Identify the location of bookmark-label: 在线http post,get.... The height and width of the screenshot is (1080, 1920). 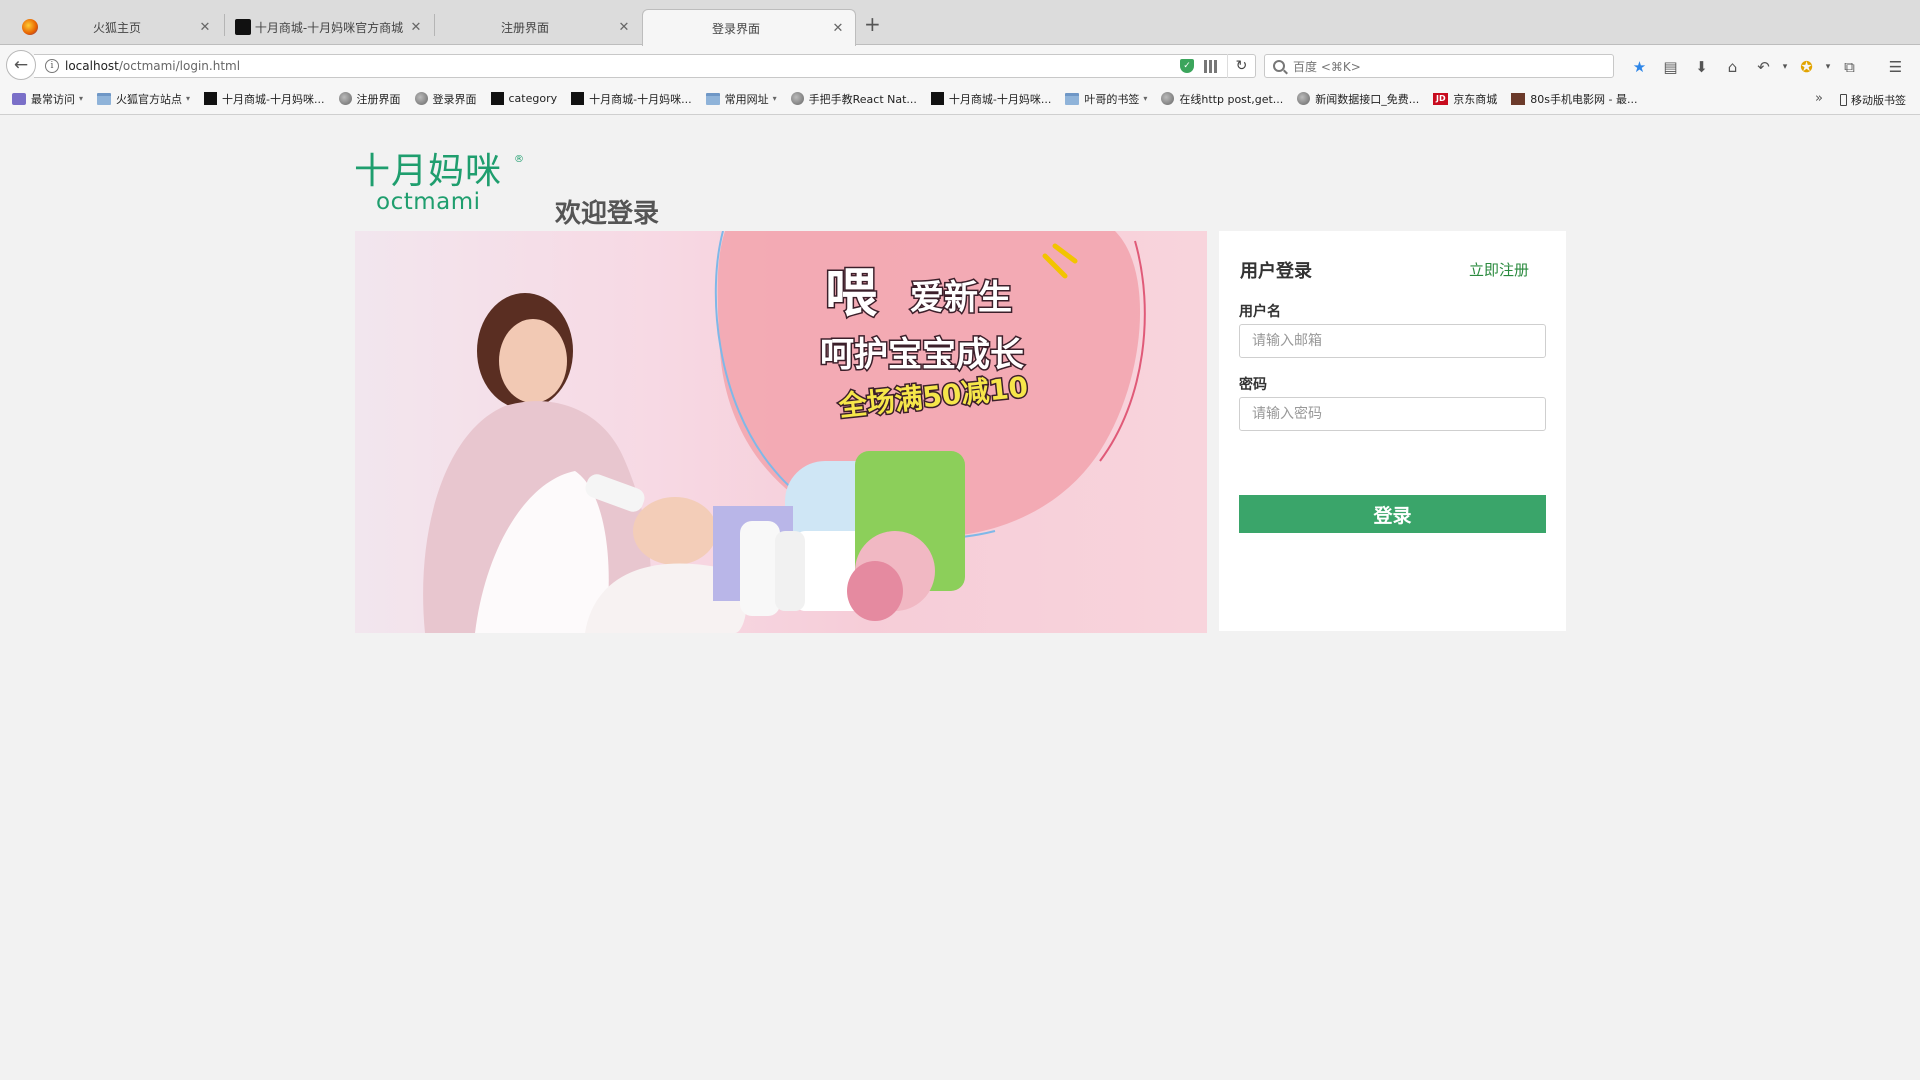
(1231, 99).